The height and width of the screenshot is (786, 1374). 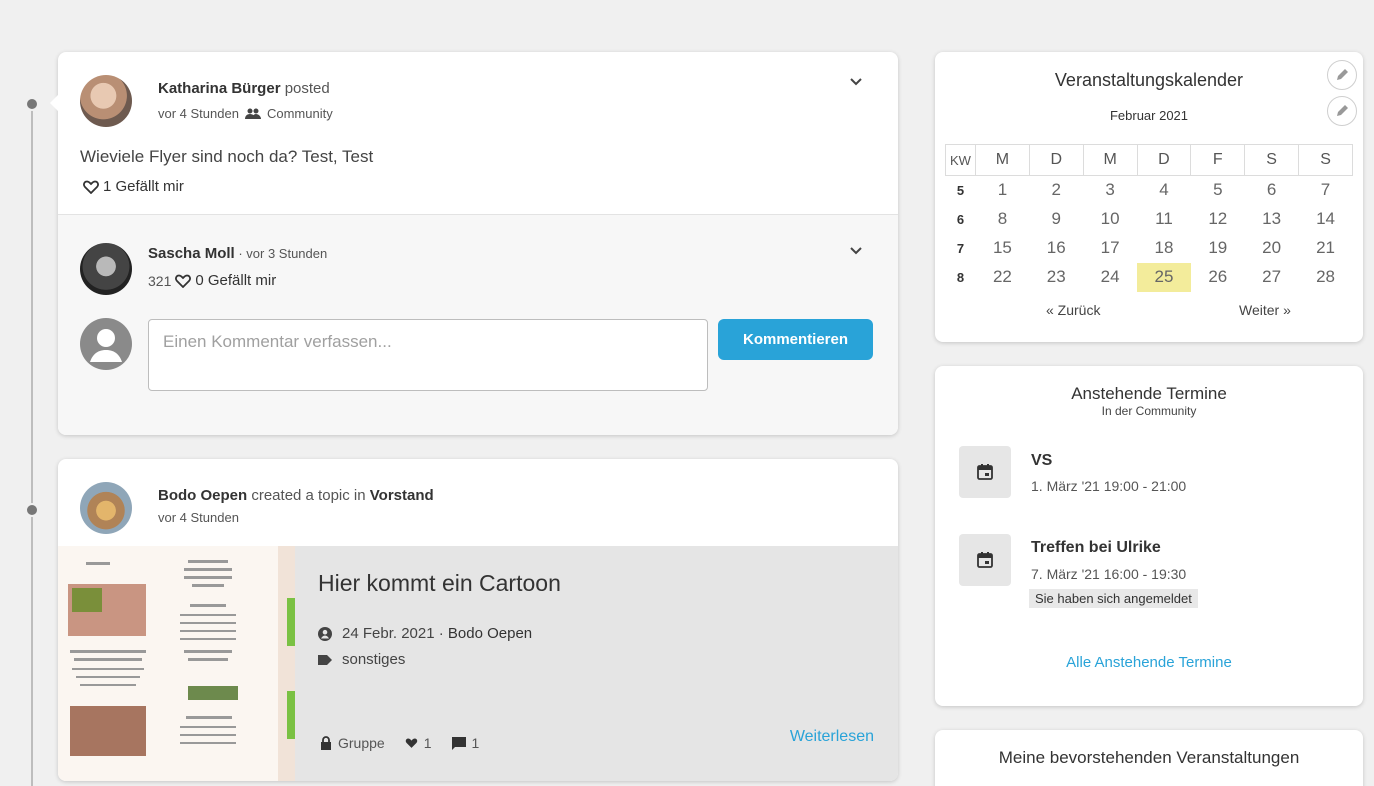 I want to click on all-events-link: Alle Anstehende Termine, so click(x=1149, y=662).